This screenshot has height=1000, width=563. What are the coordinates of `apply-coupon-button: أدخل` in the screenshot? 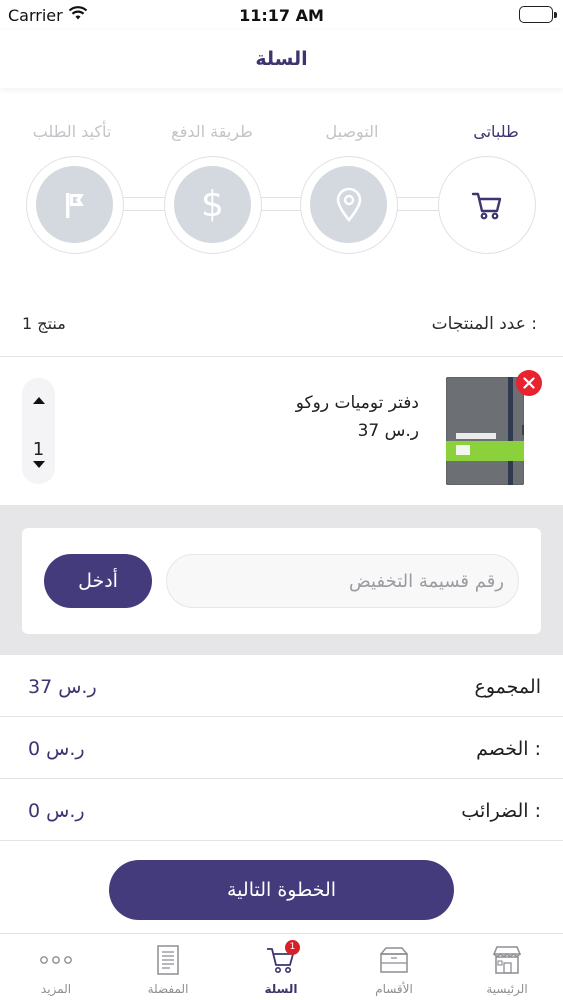 It's located at (98, 581).